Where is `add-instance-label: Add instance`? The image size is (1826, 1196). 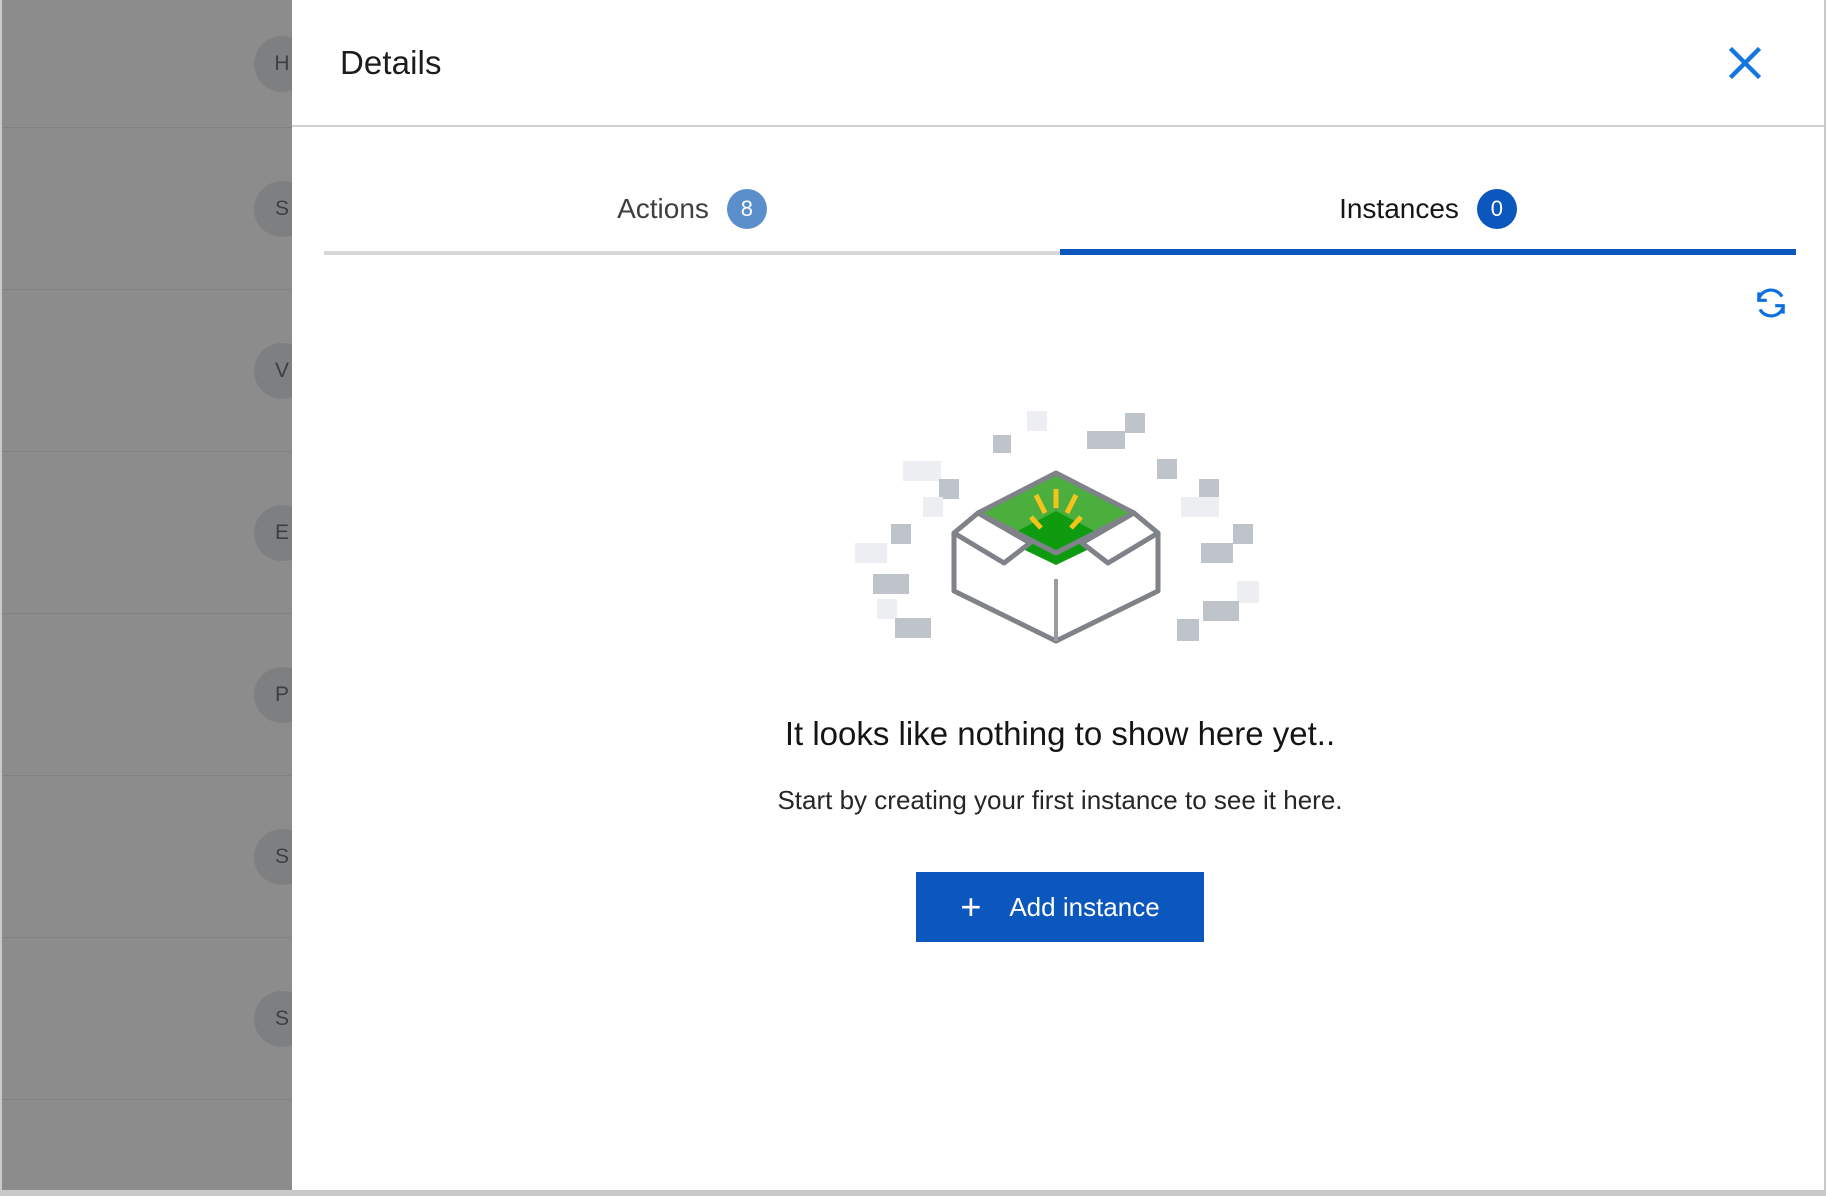 add-instance-label: Add instance is located at coordinates (1084, 906).